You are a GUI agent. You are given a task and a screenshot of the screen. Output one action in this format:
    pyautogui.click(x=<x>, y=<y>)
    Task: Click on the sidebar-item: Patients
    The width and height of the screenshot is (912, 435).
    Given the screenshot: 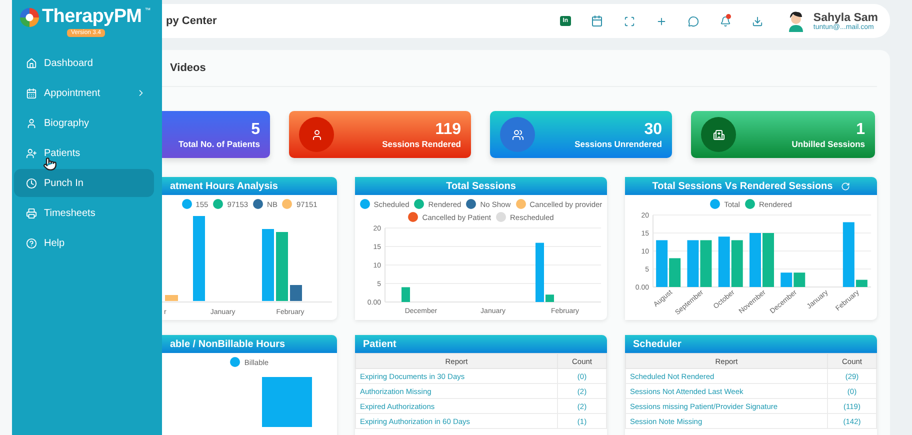 What is the action you would take?
    pyautogui.click(x=84, y=153)
    